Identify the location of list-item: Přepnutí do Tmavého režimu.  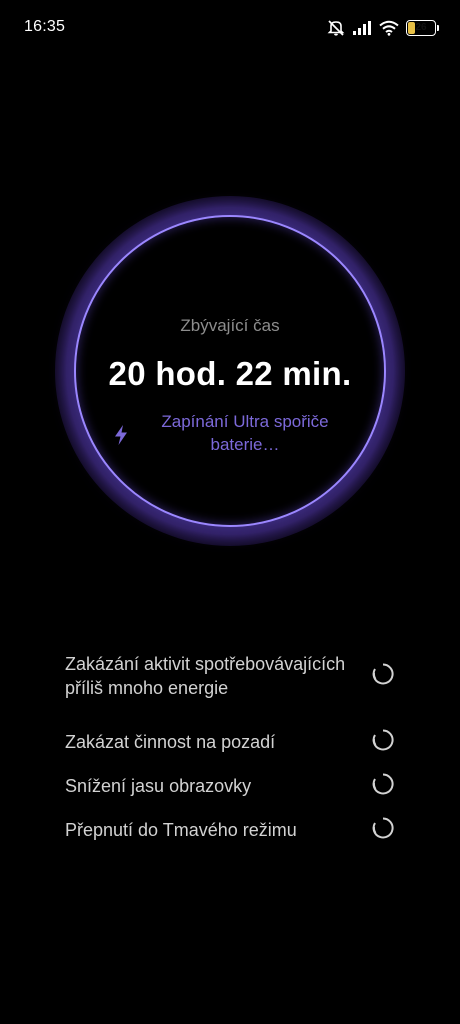
(230, 830).